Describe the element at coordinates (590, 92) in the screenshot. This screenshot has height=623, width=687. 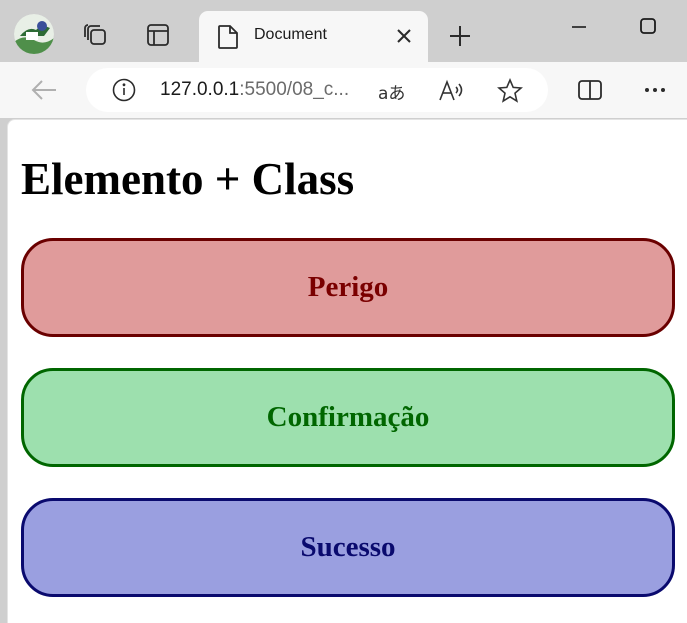
I see `split-screen-icon` at that location.